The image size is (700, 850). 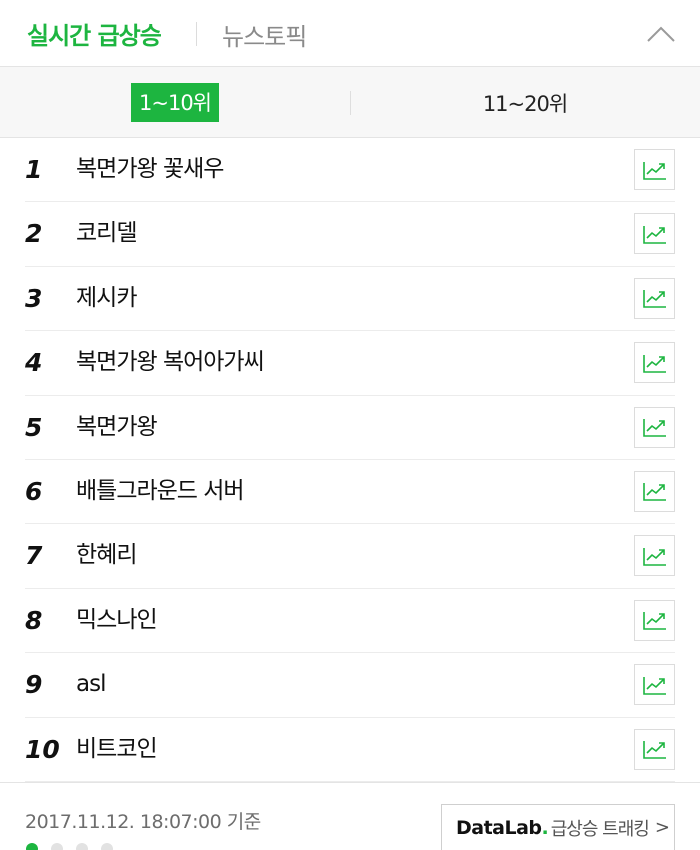 What do you see at coordinates (34, 685) in the screenshot?
I see `rank-number: 9` at bounding box center [34, 685].